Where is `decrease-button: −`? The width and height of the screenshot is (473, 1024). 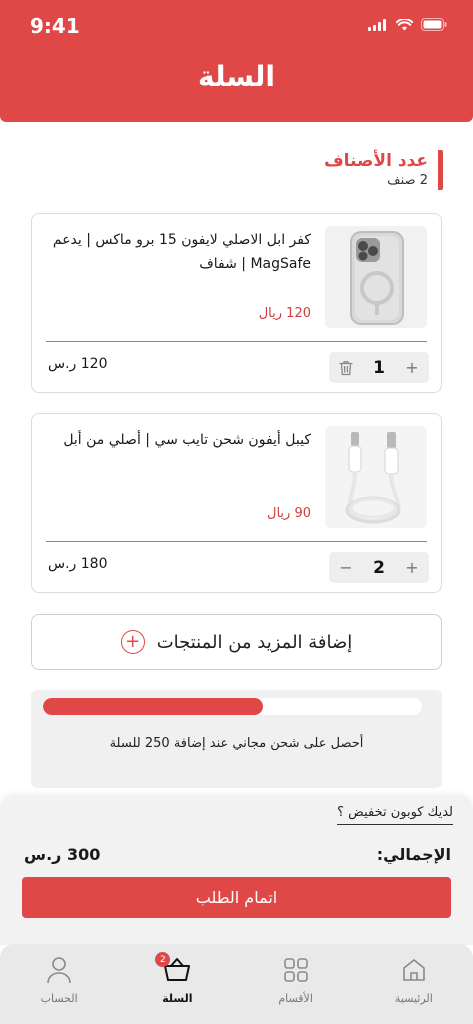 decrease-button: − is located at coordinates (346, 567).